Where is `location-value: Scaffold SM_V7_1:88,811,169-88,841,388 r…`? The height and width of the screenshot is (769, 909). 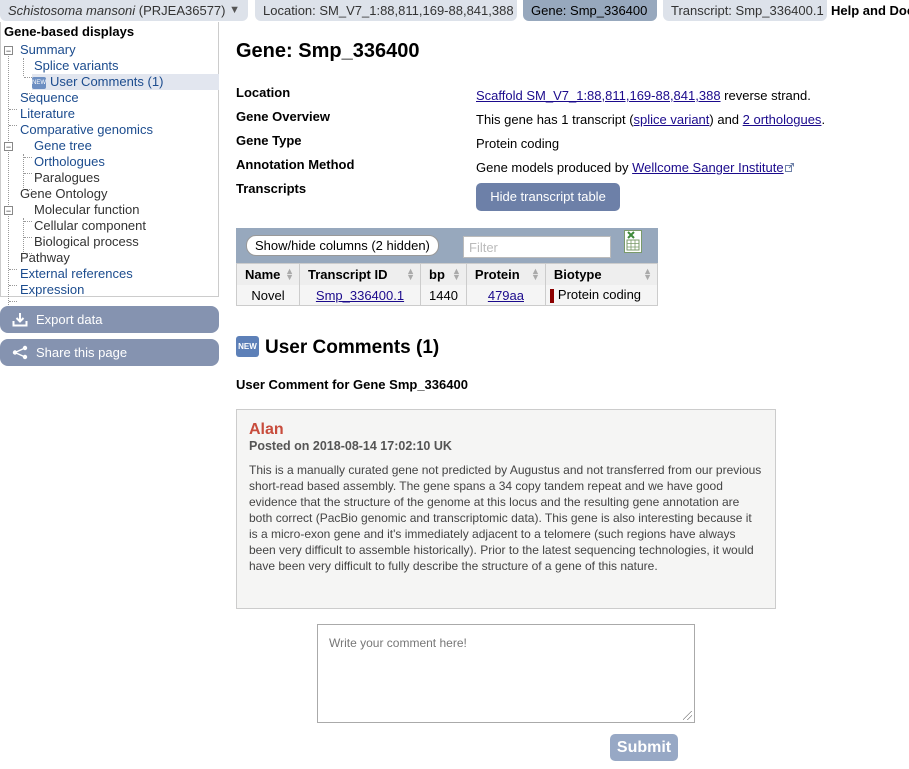
location-value: Scaffold SM_V7_1:88,811,169-88,841,388 r… is located at coordinates (643, 95).